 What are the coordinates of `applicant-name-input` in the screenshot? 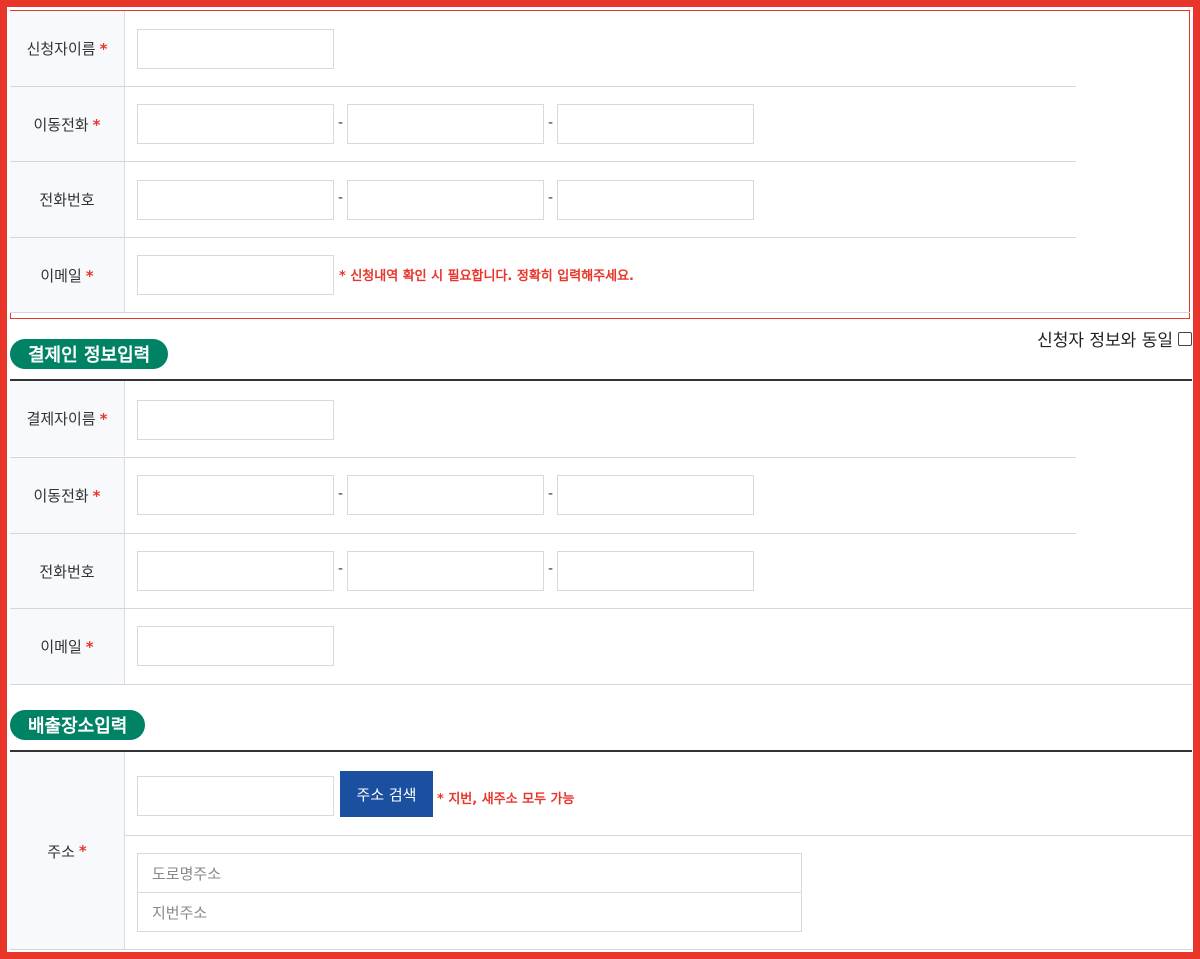 It's located at (235, 49).